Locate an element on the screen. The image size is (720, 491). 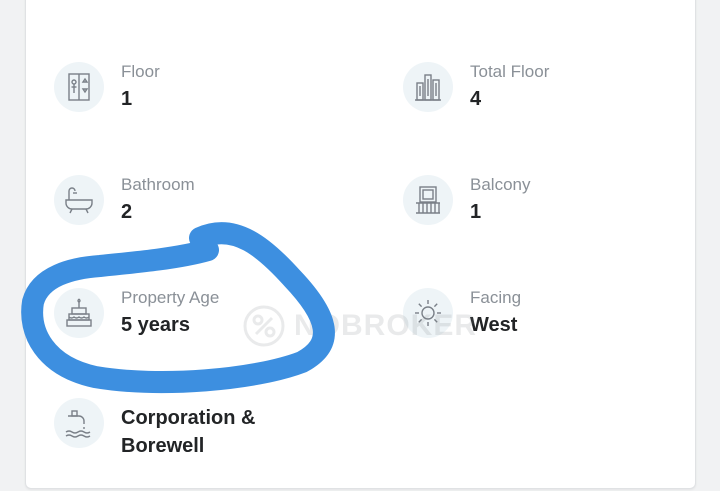
watermark: NOBROKER is located at coordinates (359, 326).